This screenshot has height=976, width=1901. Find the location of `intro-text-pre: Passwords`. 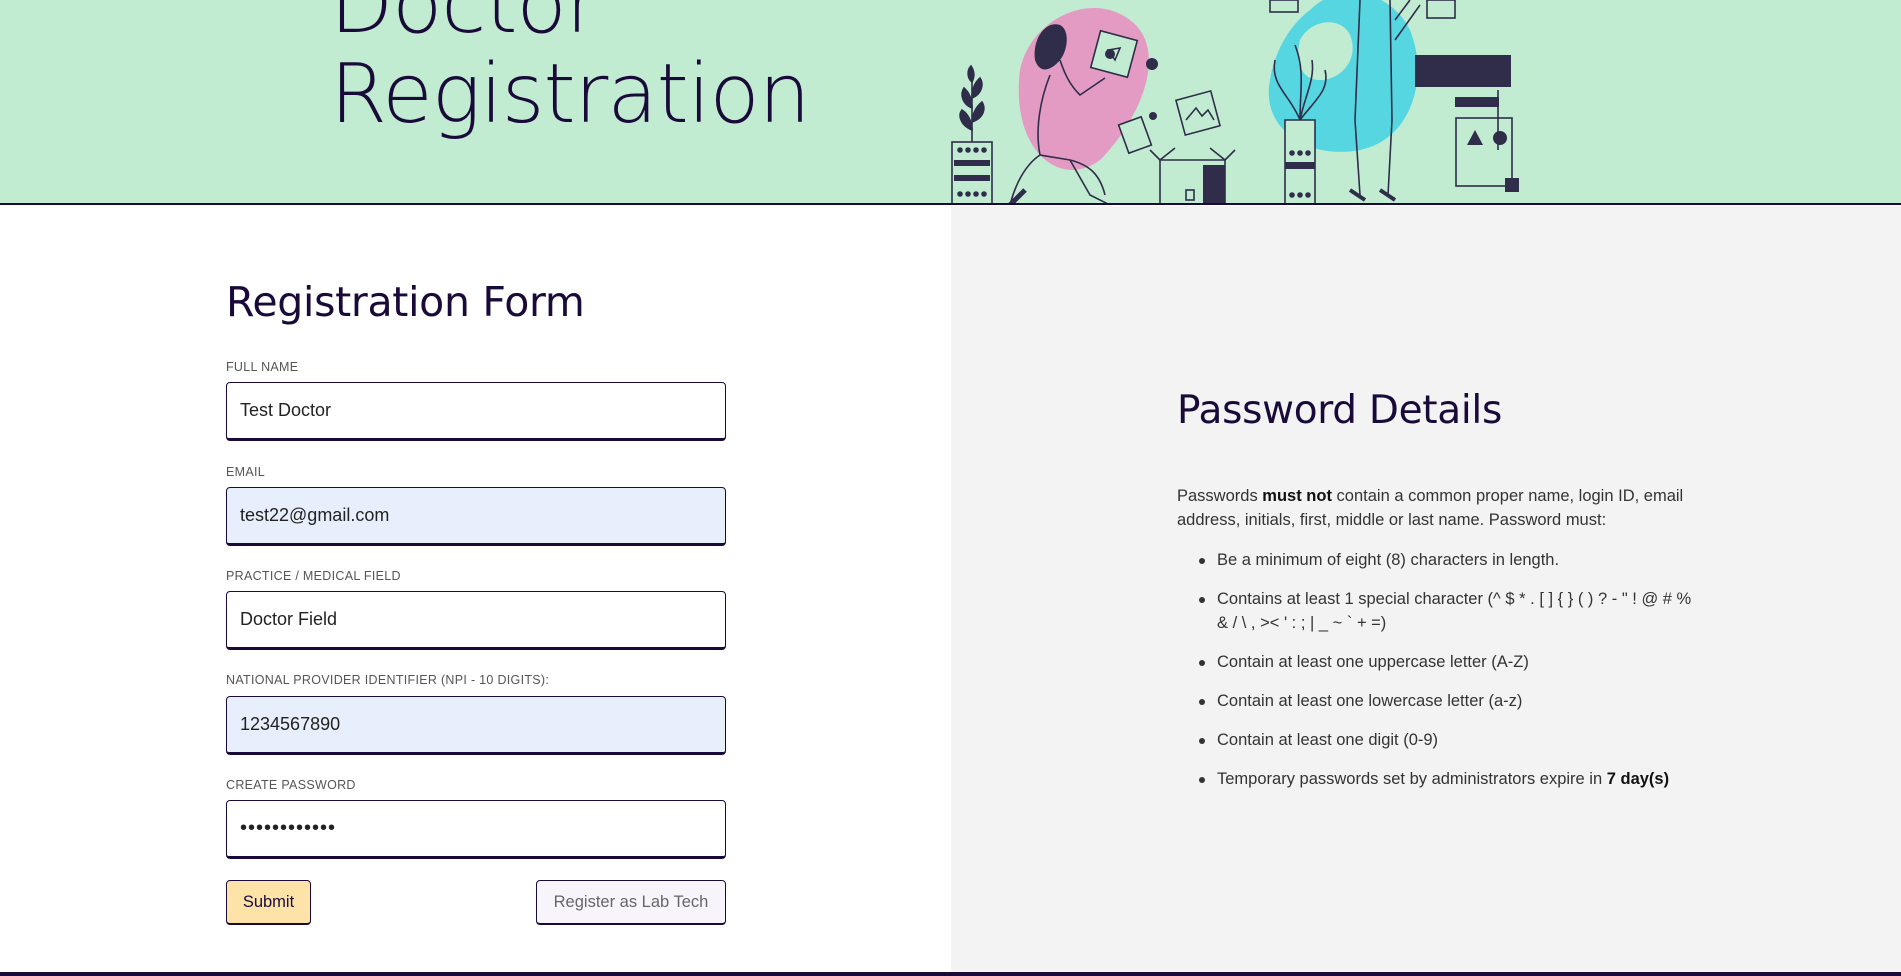

intro-text-pre: Passwords is located at coordinates (1220, 496).